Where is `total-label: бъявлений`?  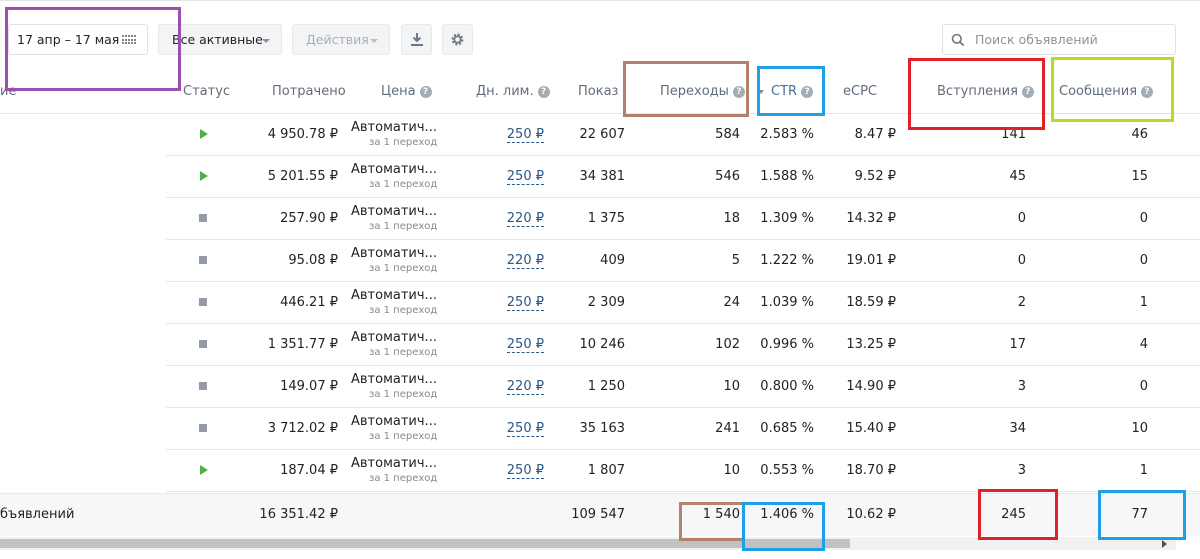 total-label: бъявлений is located at coordinates (37, 514).